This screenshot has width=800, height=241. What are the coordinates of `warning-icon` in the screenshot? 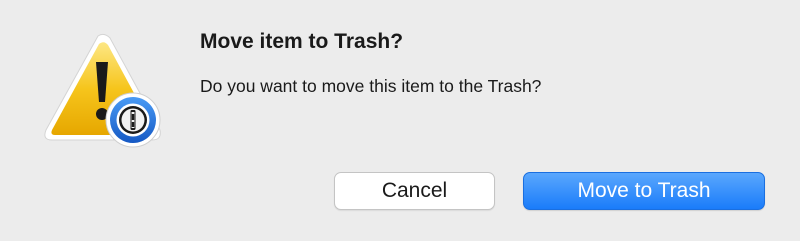 It's located at (102, 90).